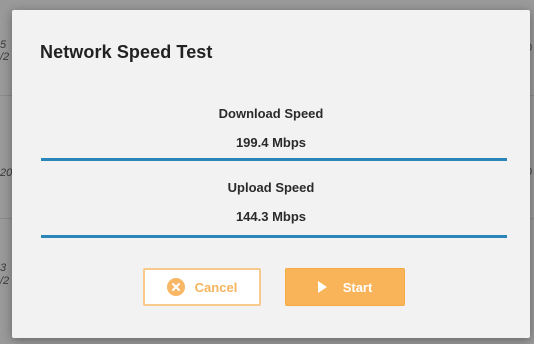 The width and height of the screenshot is (534, 344). What do you see at coordinates (271, 187) in the screenshot?
I see `upload-speed-label: Upload Speed` at bounding box center [271, 187].